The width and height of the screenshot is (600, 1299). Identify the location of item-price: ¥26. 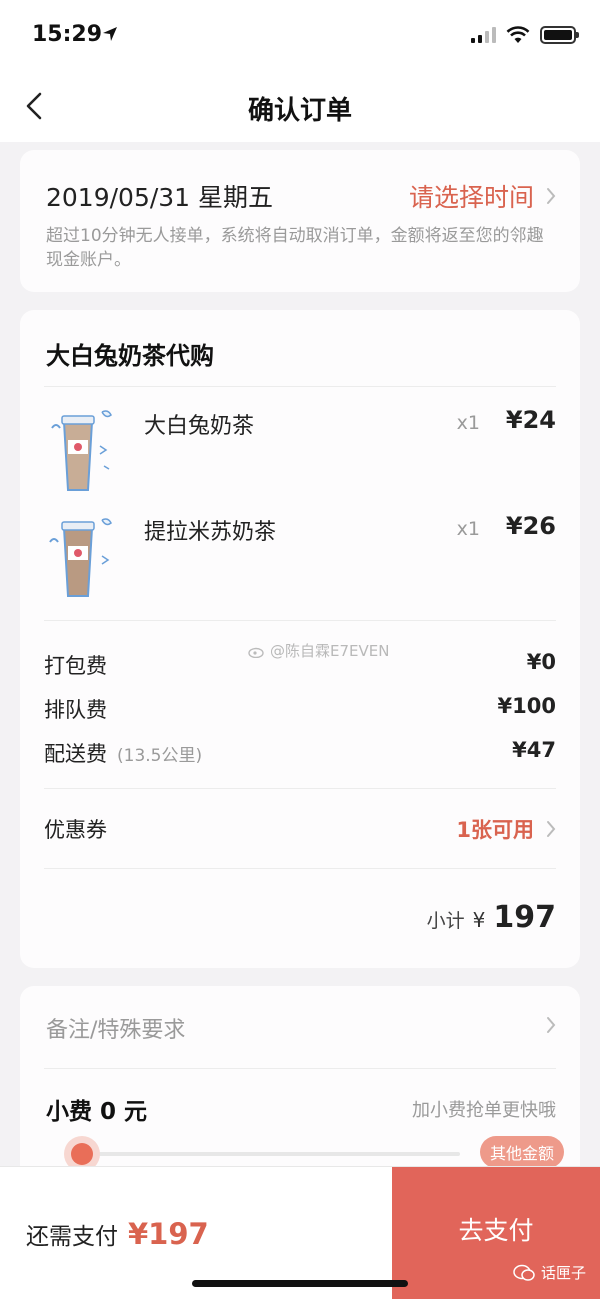
(530, 526).